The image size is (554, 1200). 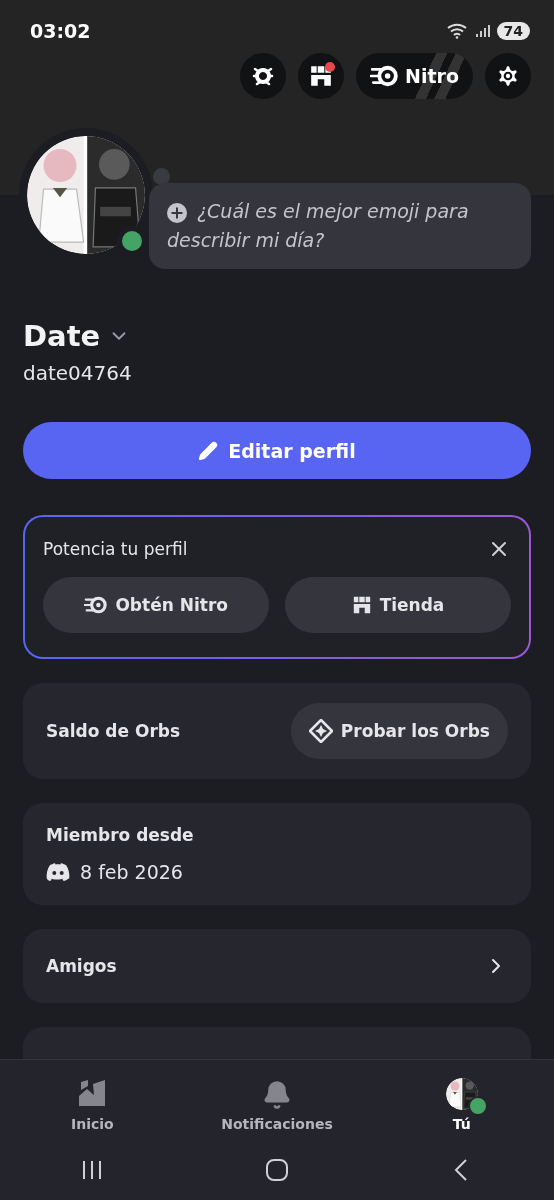 What do you see at coordinates (277, 966) in the screenshot?
I see `friends-row: Amigos` at bounding box center [277, 966].